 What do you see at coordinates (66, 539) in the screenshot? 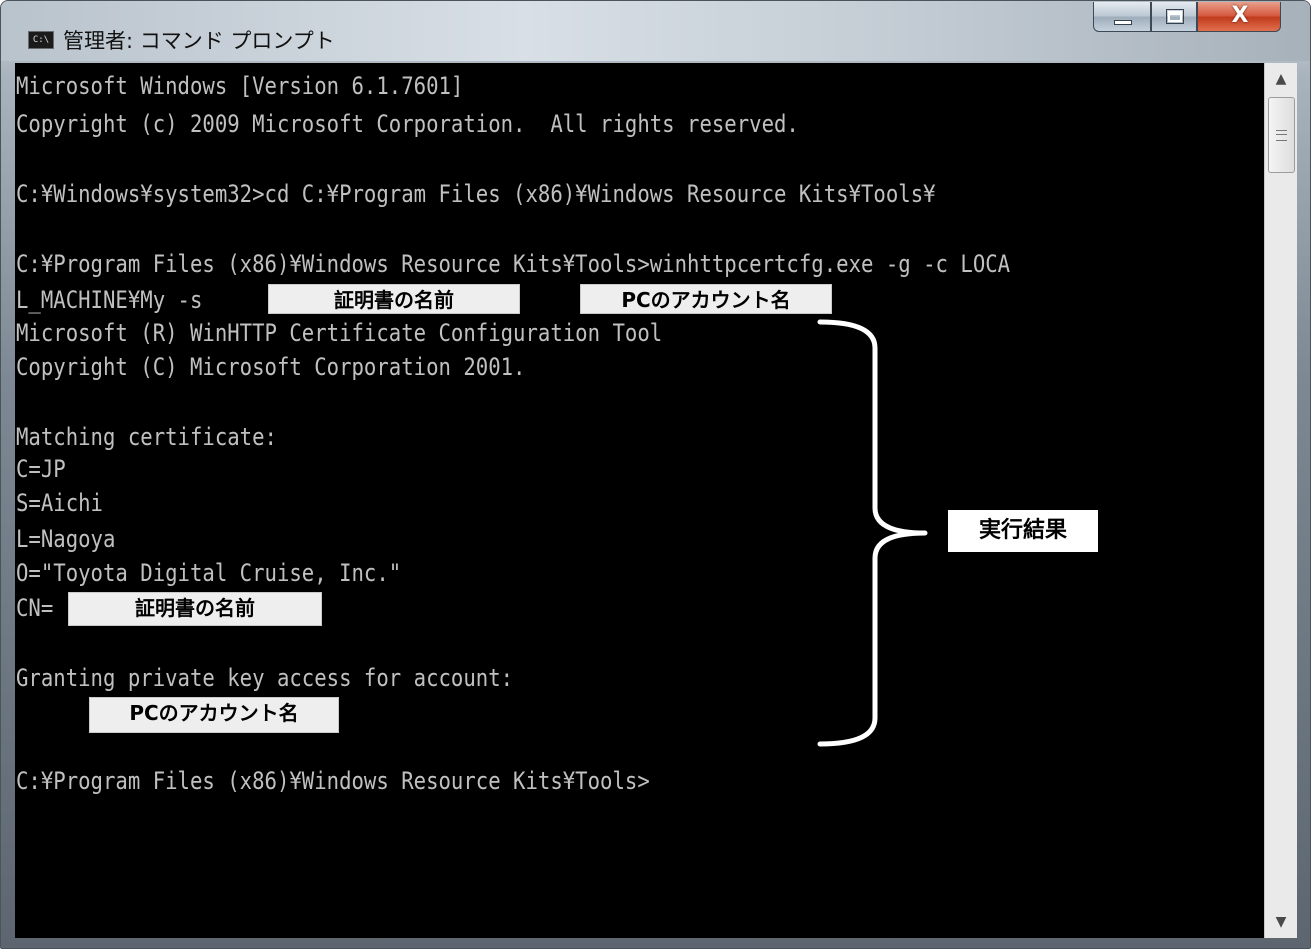
I see `console-line: L=Nagoya` at bounding box center [66, 539].